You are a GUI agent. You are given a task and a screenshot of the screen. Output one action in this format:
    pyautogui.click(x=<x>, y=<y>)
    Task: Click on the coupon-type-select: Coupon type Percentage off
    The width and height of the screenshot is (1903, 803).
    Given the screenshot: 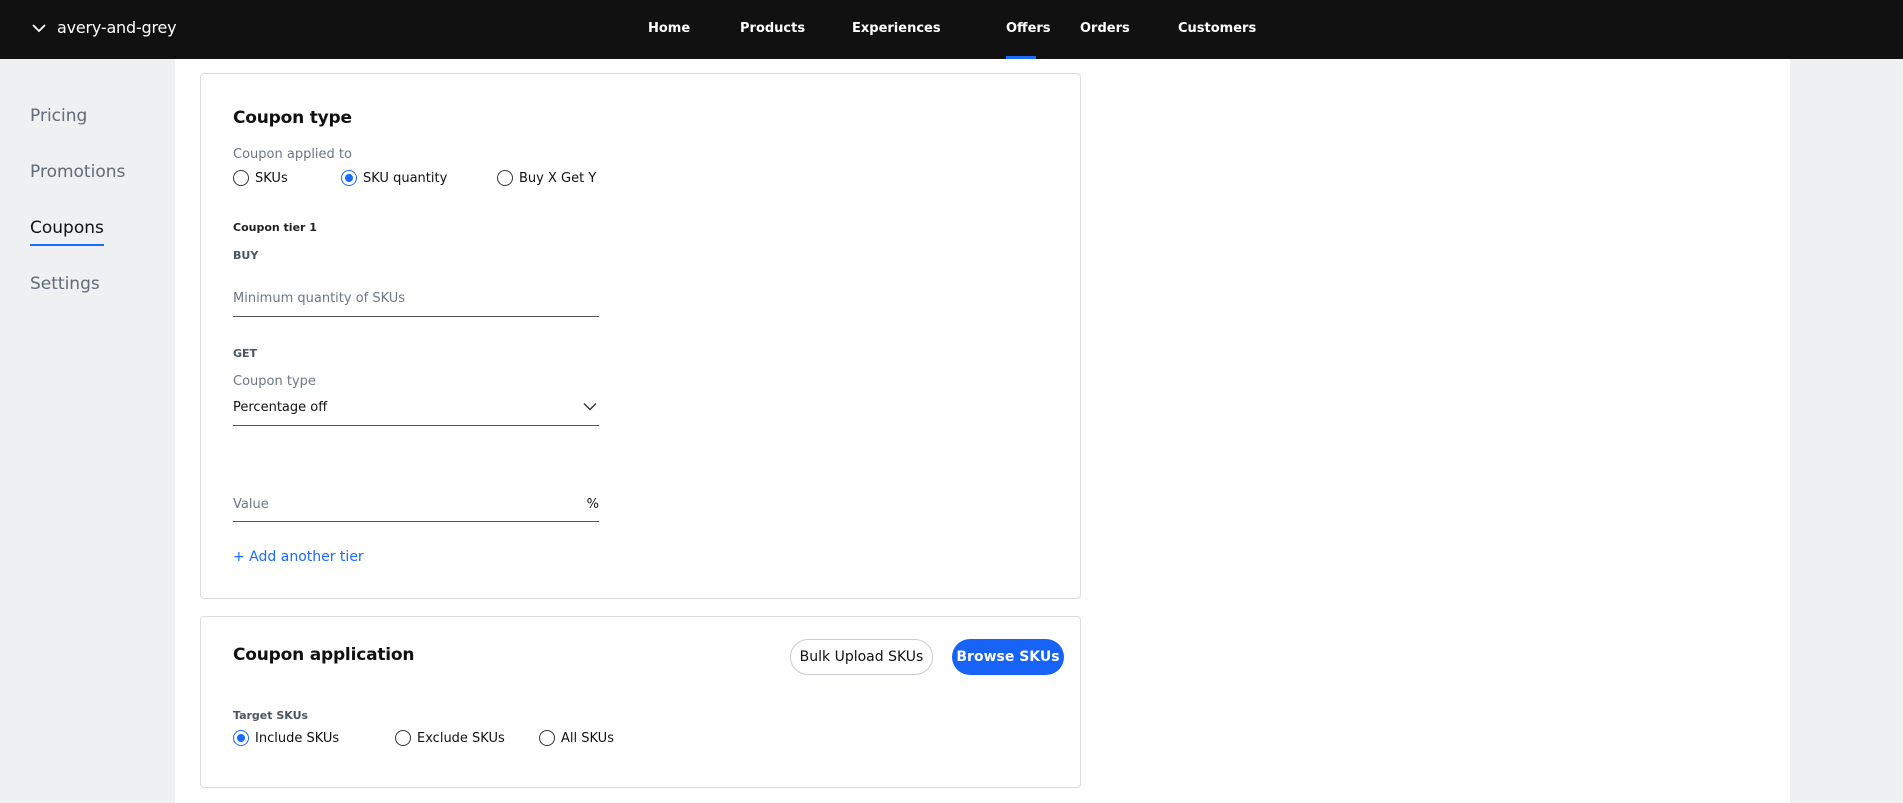 What is the action you would take?
    pyautogui.click(x=416, y=400)
    